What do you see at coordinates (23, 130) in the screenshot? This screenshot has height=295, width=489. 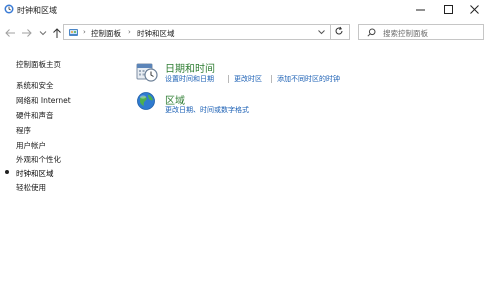 I see `sidebar-item-programs: 程序` at bounding box center [23, 130].